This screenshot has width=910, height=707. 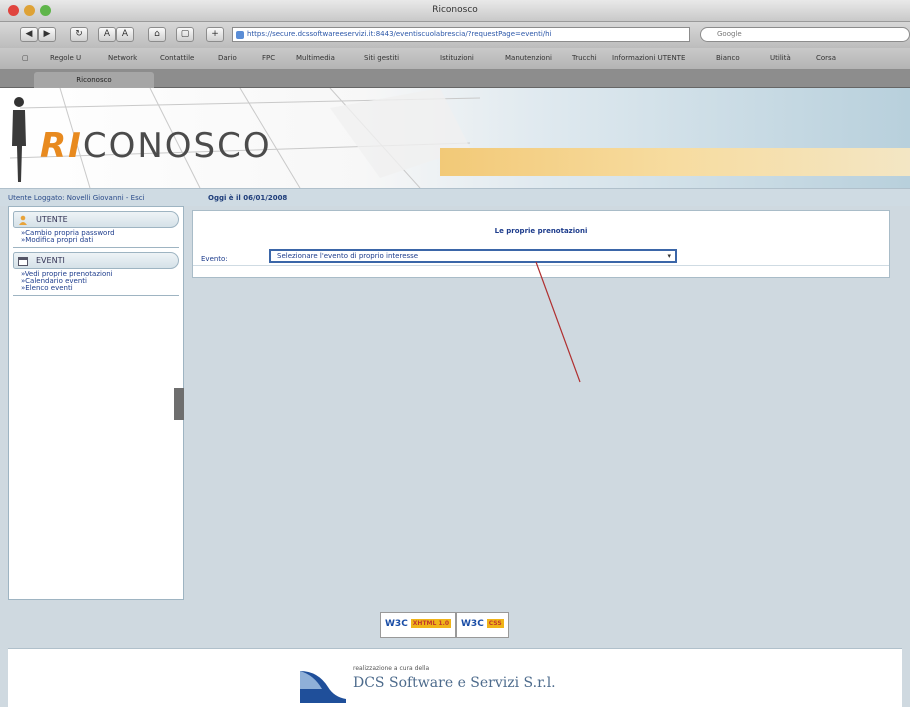 What do you see at coordinates (61, 146) in the screenshot?
I see `logo-prefix: RI` at bounding box center [61, 146].